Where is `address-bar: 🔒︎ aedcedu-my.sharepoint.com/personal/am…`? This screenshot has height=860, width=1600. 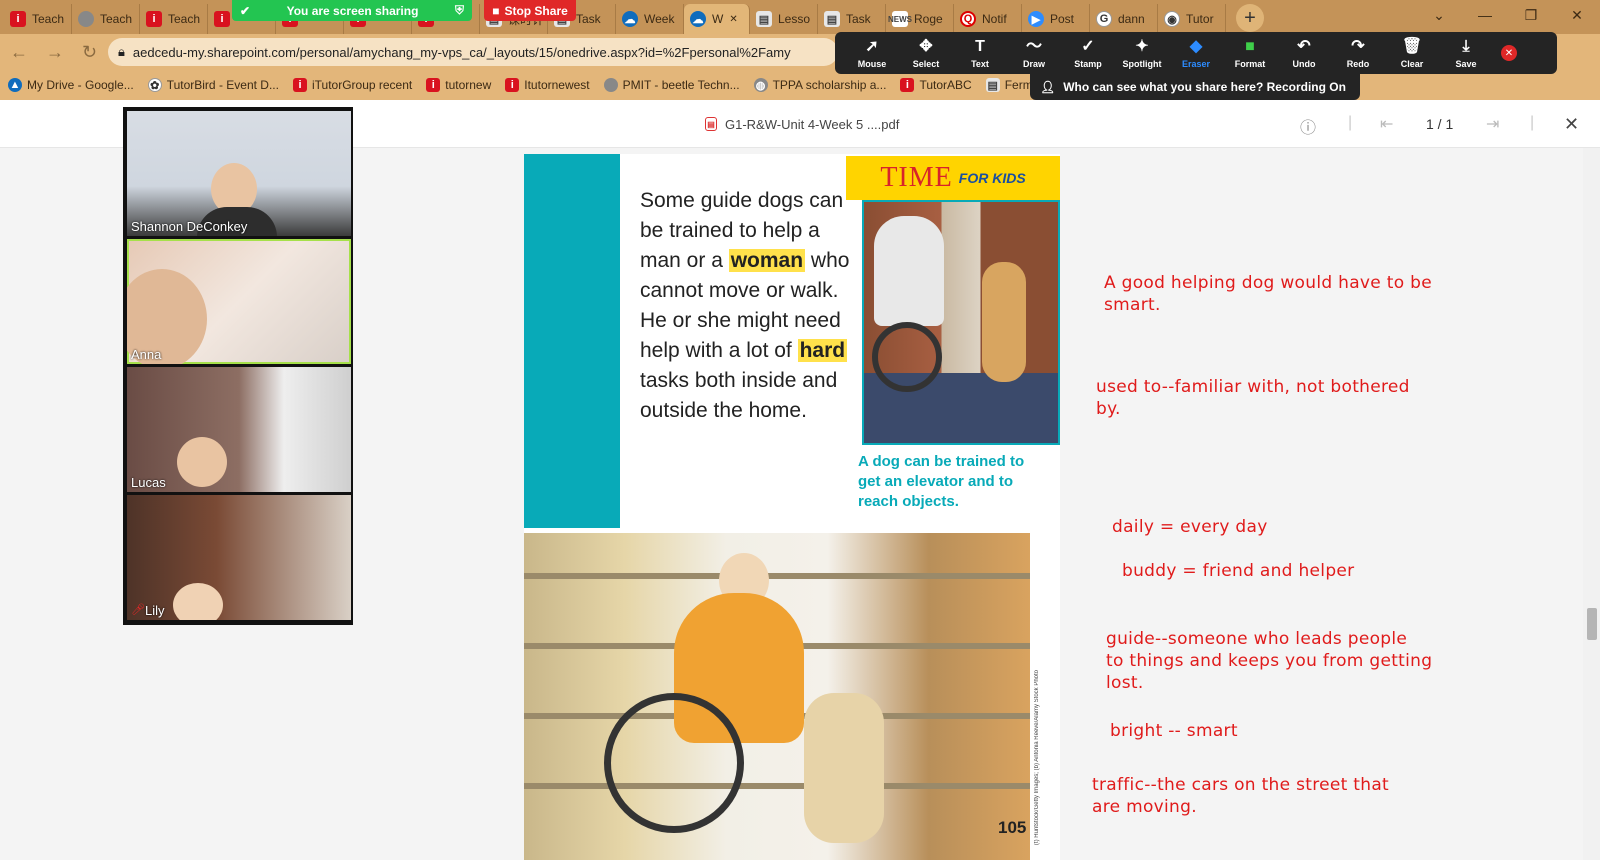 address-bar: 🔒︎ aedcedu-my.sharepoint.com/personal/am… is located at coordinates (473, 52).